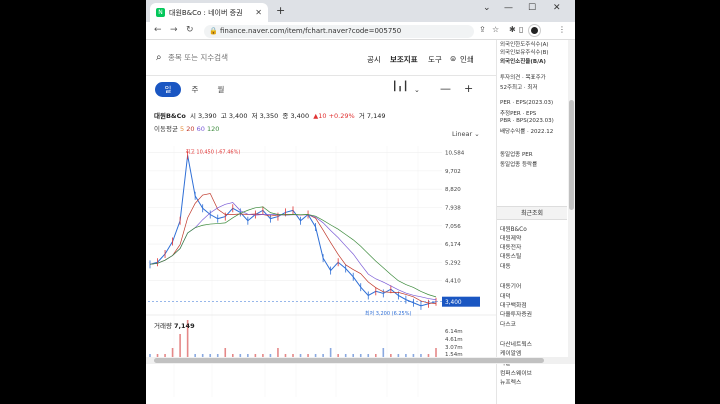 Image resolution: width=720 pixels, height=404 pixels. Describe the element at coordinates (510, 352) in the screenshot. I see `recent-item: 케이알엠` at that location.